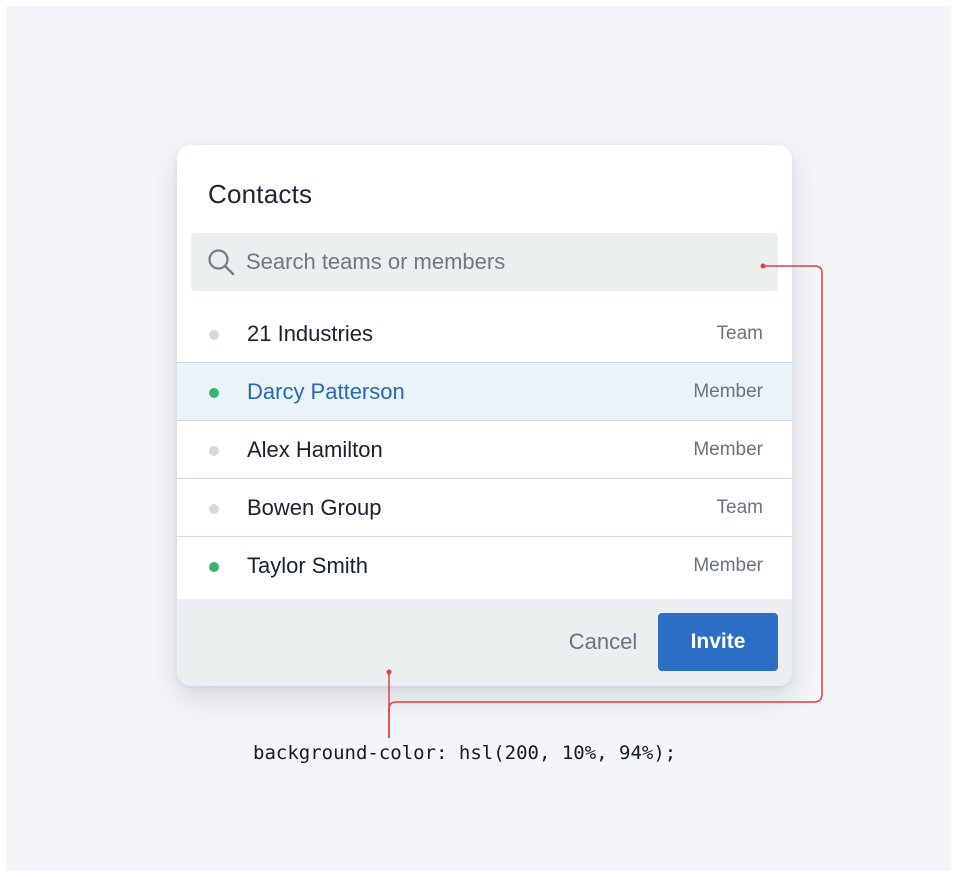  What do you see at coordinates (315, 449) in the screenshot?
I see `contact-name: Alex Hamilton` at bounding box center [315, 449].